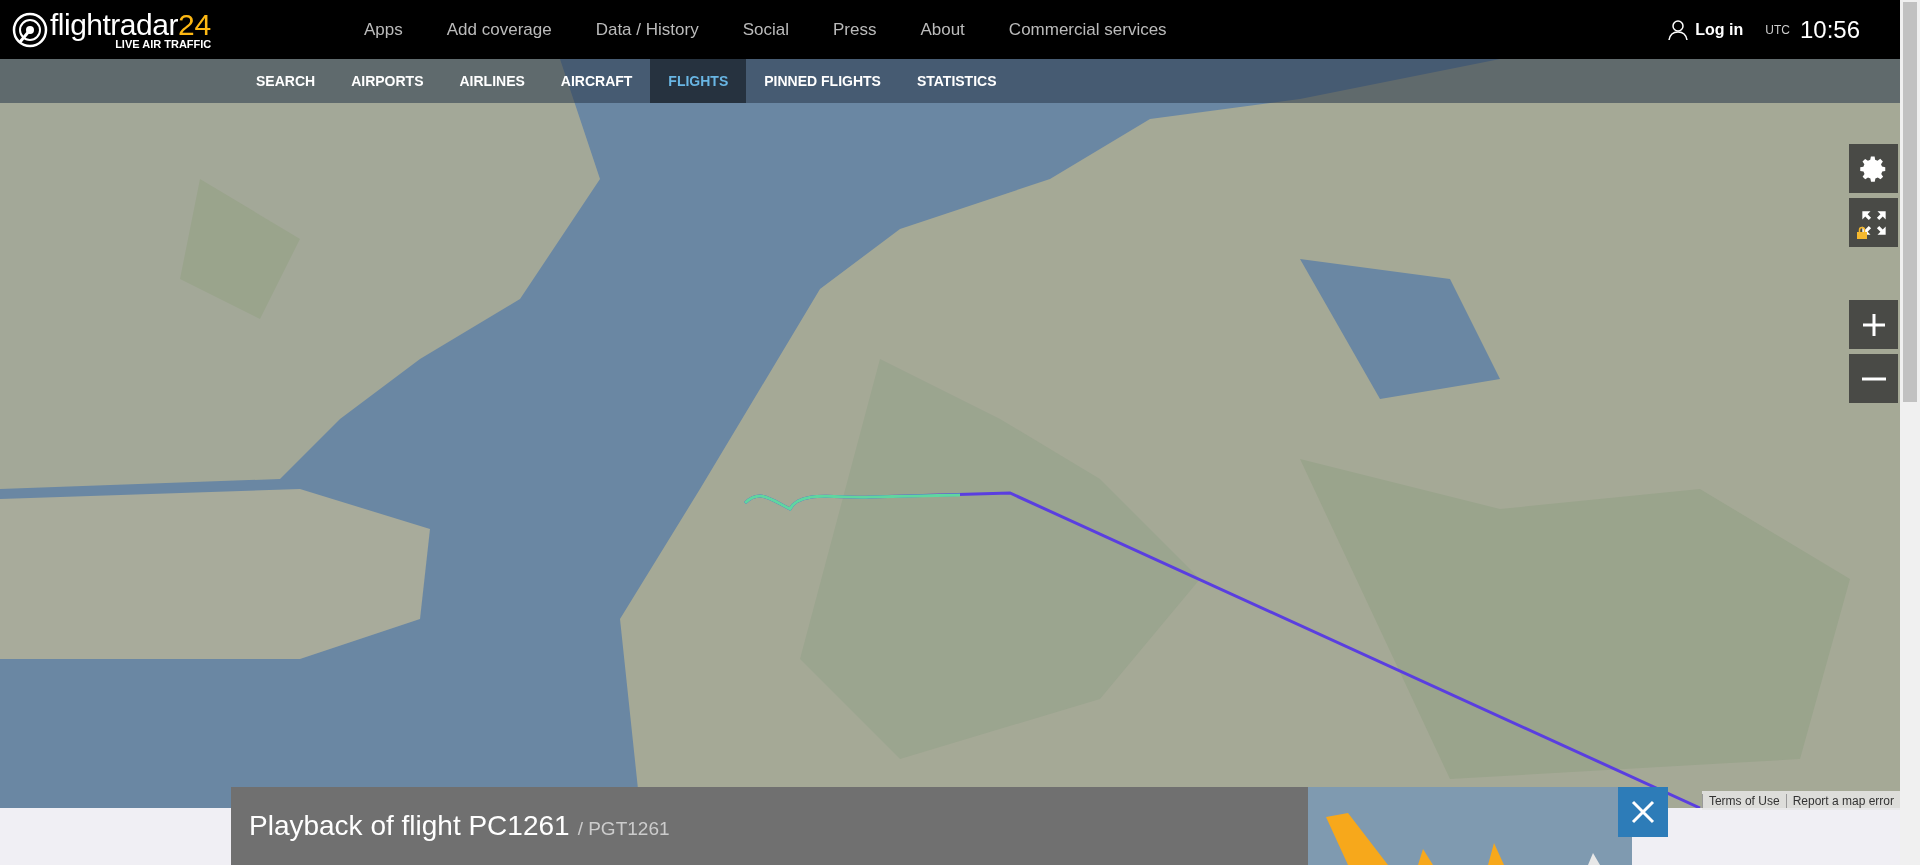 The width and height of the screenshot is (1920, 865). I want to click on nav-link: About, so click(942, 29).